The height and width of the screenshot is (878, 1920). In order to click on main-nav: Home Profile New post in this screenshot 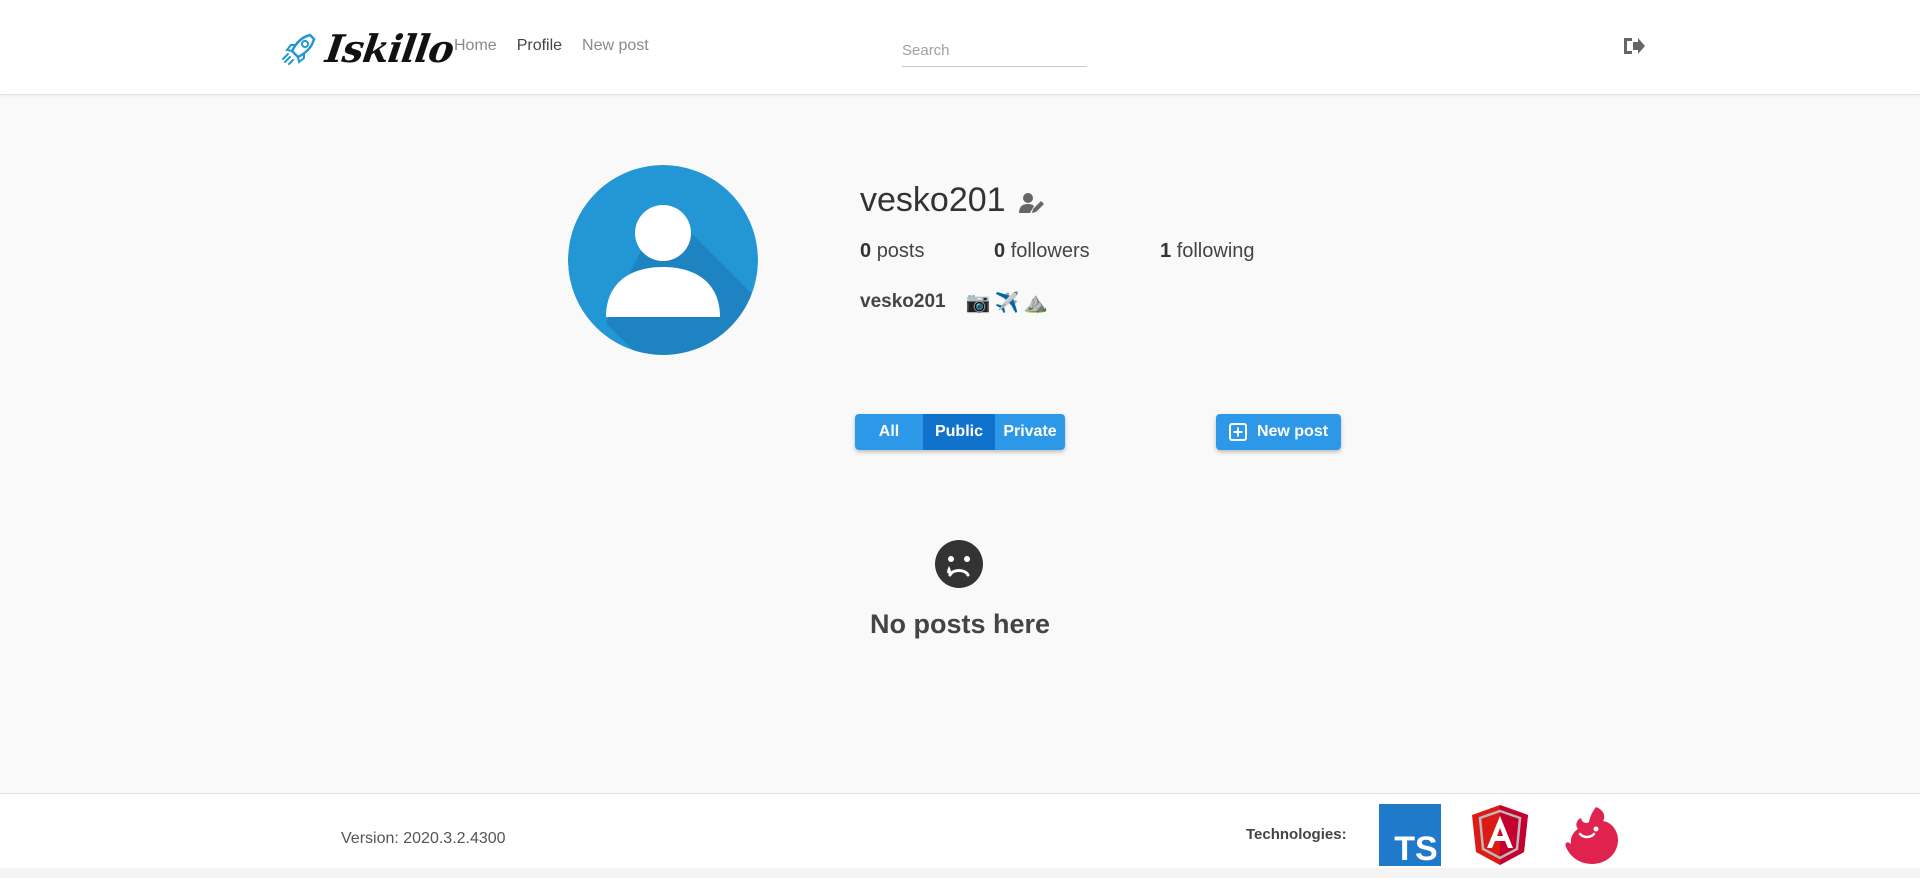, I will do `click(551, 46)`.